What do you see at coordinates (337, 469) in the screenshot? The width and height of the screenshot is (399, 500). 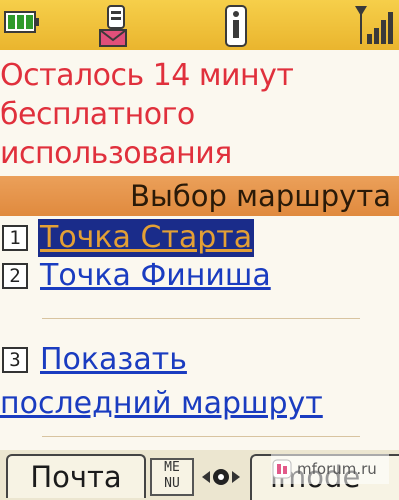 I see `watermark-text: mforum.ru` at bounding box center [337, 469].